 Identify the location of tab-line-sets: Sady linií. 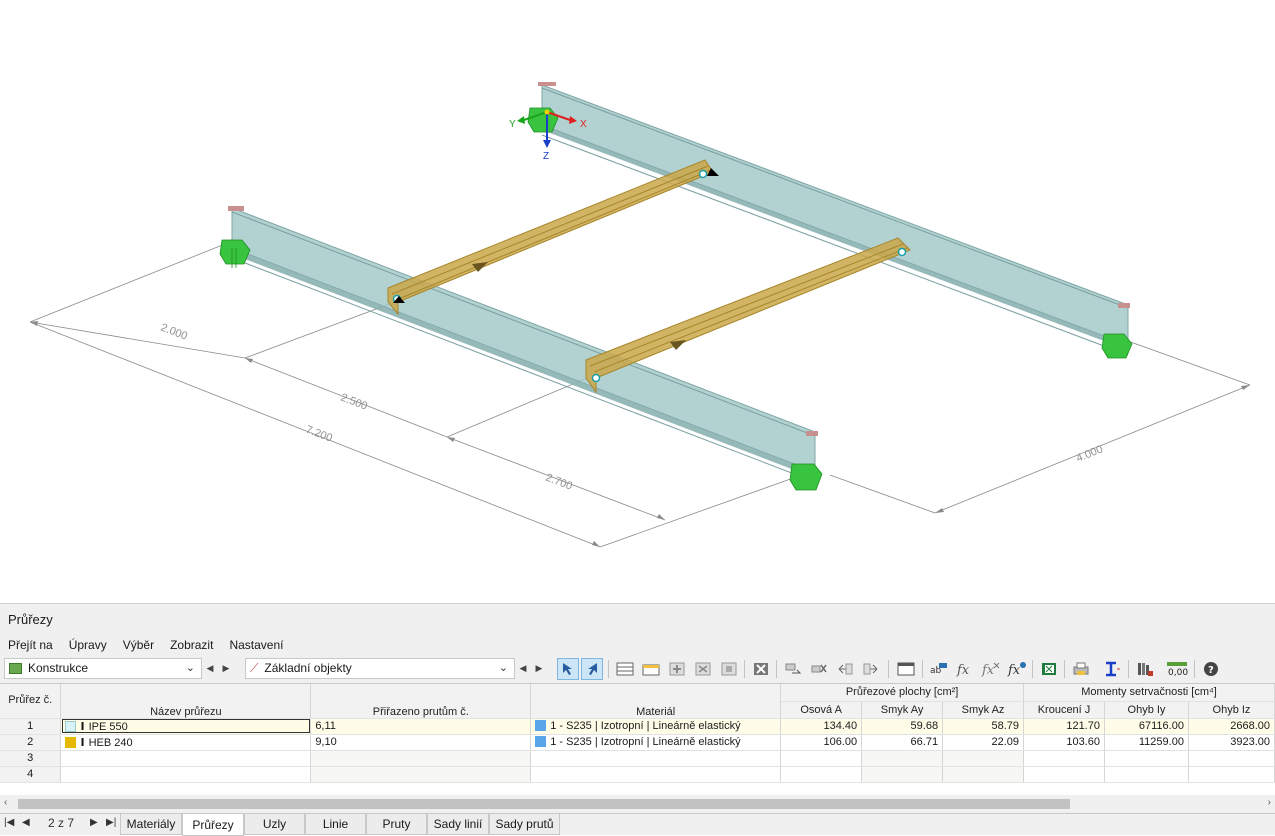
(458, 824).